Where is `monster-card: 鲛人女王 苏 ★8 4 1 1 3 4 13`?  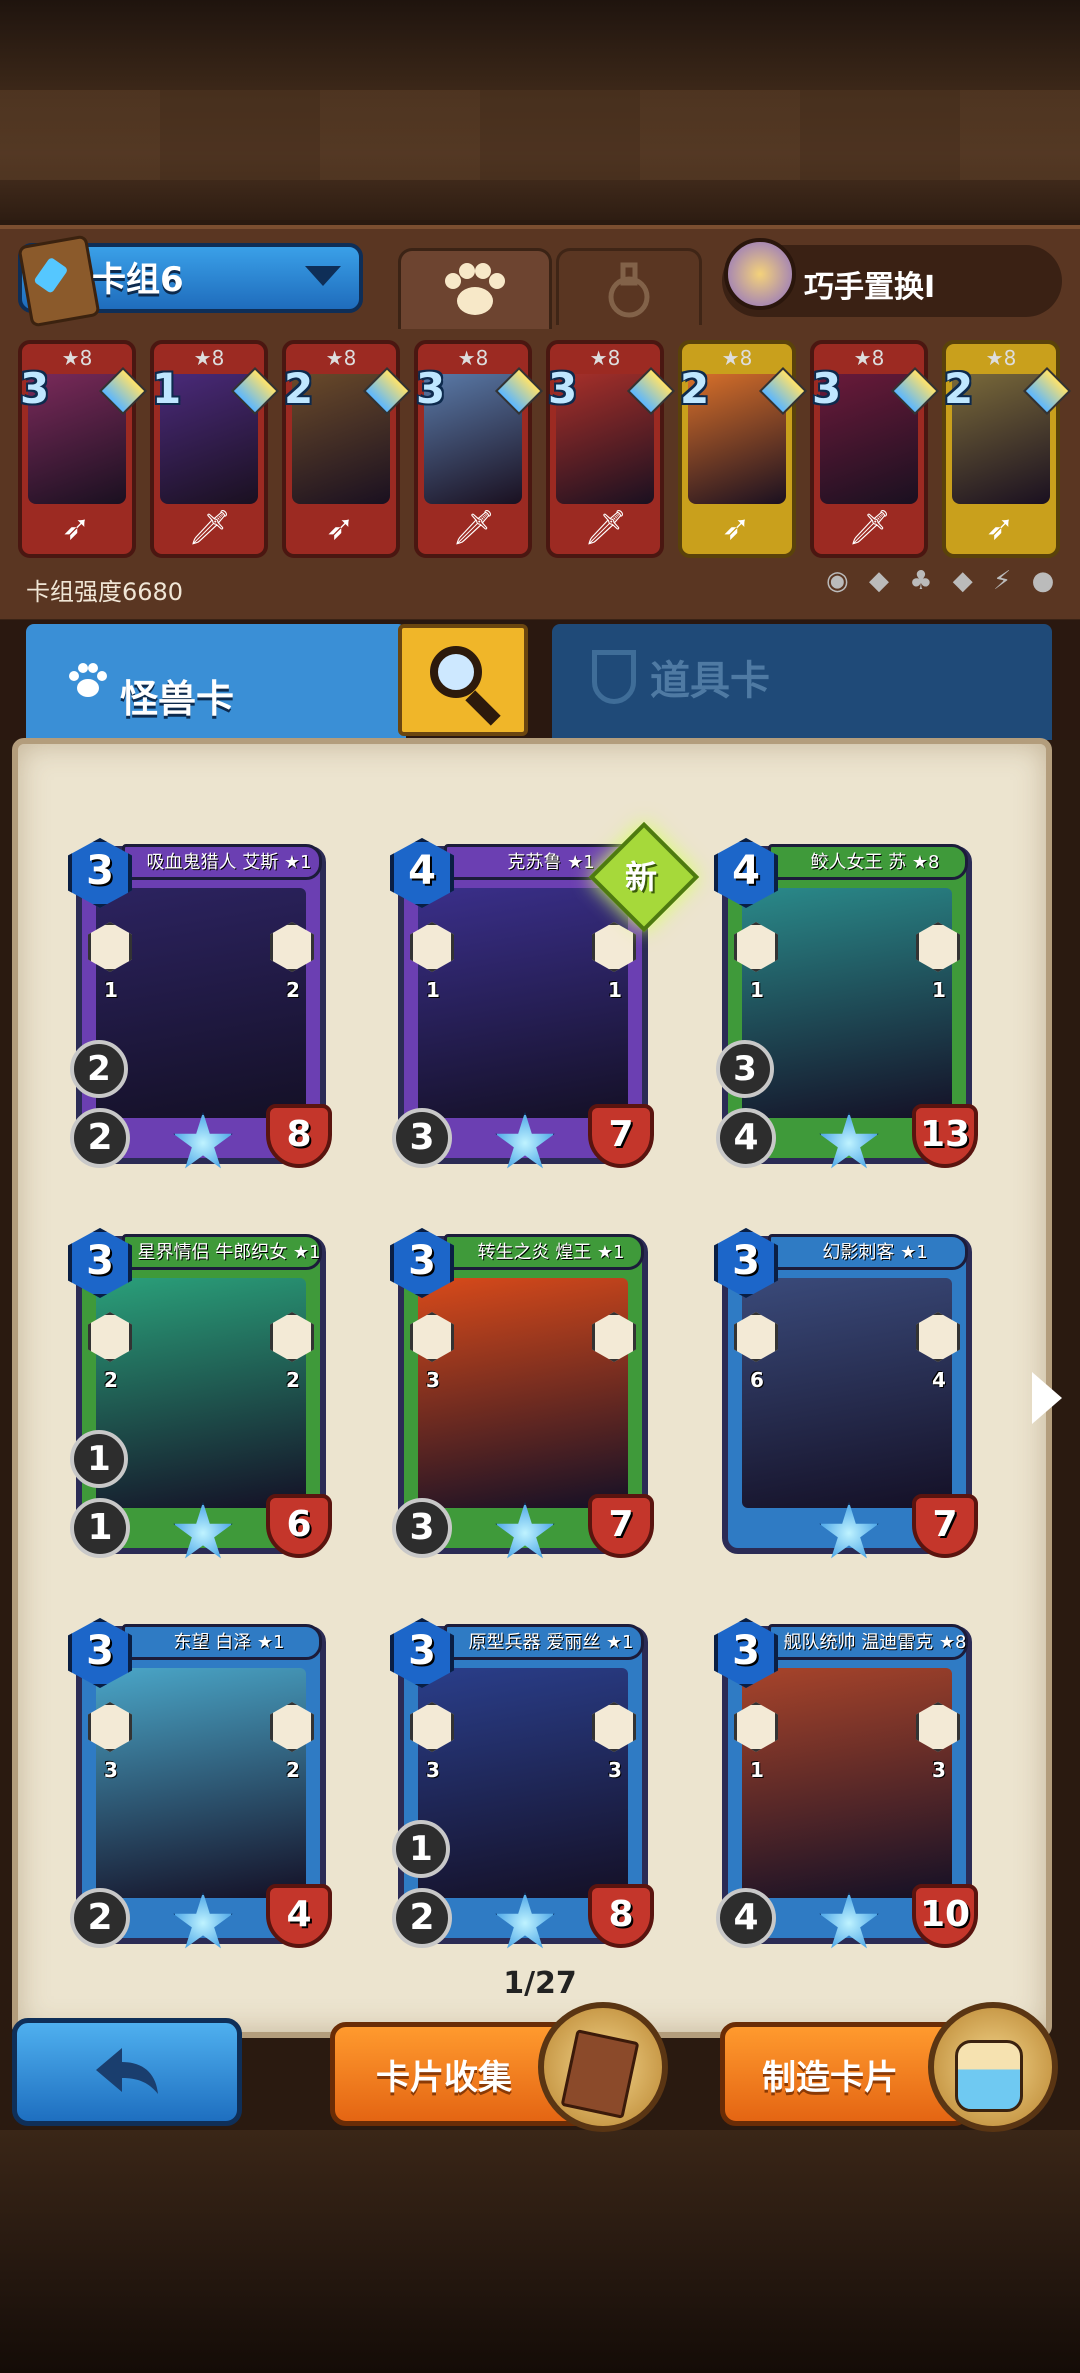
monster-card: 鲛人女王 苏 ★8 4 1 1 3 4 13 is located at coordinates (846, 1003).